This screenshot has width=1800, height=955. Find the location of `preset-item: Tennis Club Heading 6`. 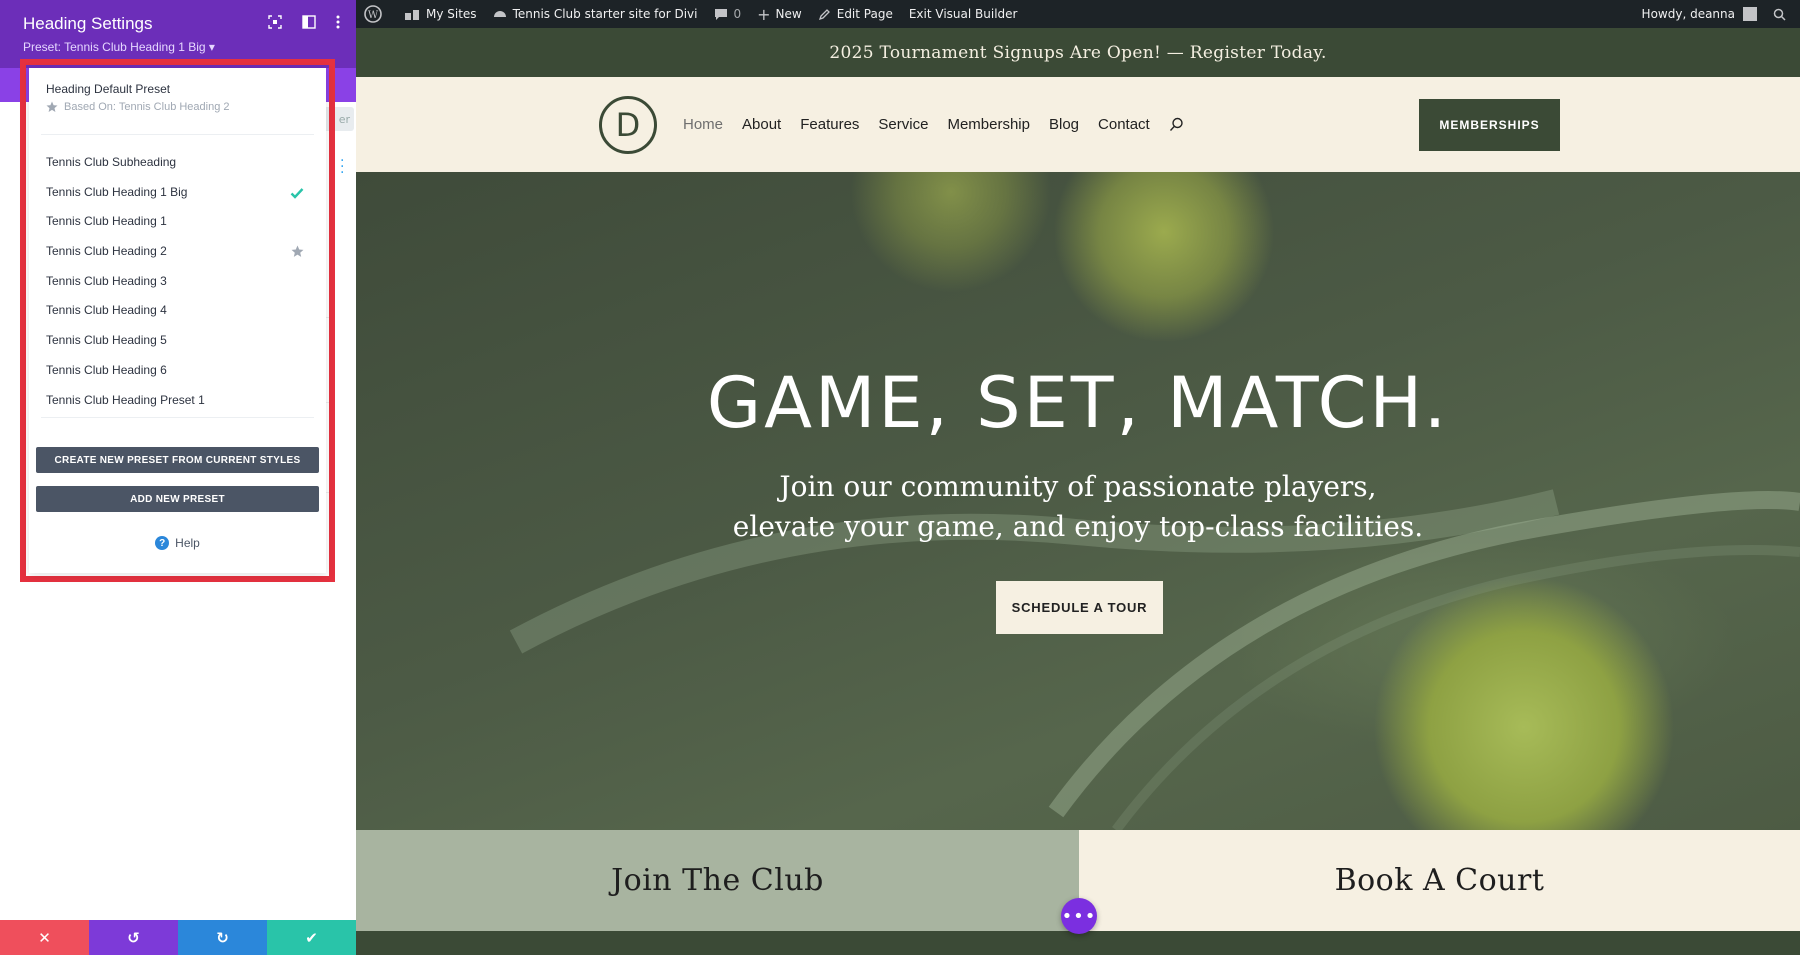

preset-item: Tennis Club Heading 6 is located at coordinates (177, 371).